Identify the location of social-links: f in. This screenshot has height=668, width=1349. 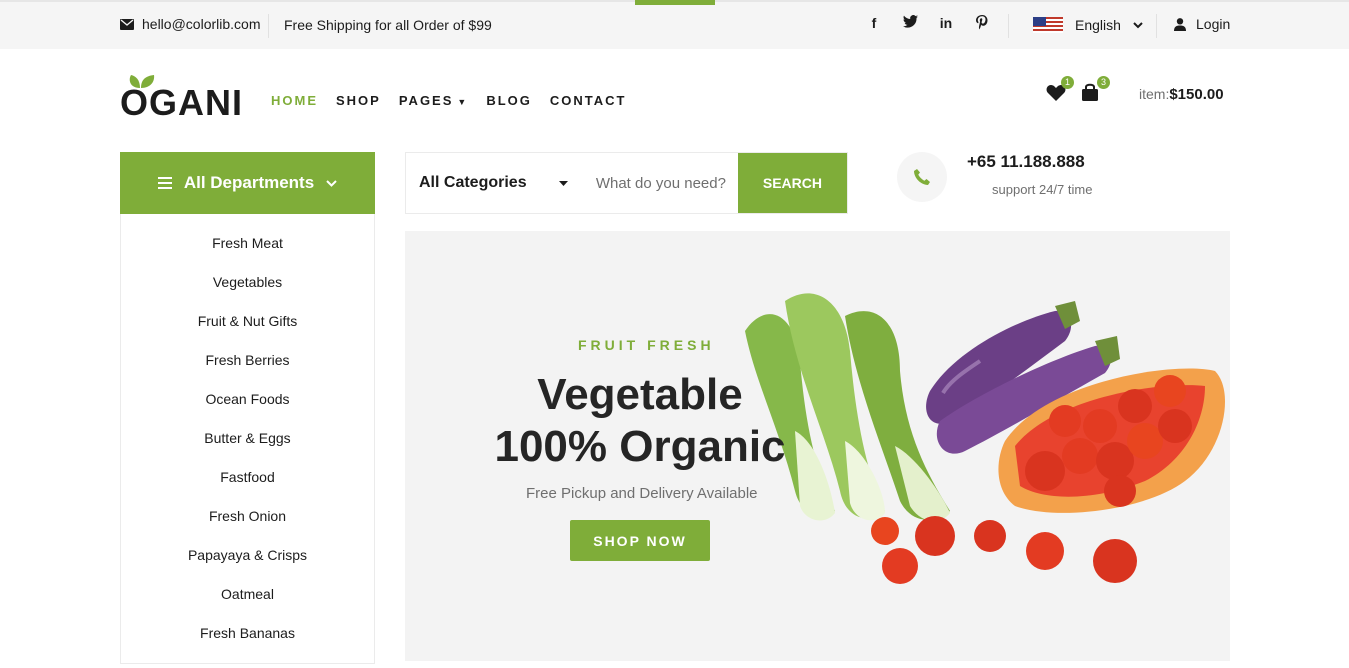
(928, 24).